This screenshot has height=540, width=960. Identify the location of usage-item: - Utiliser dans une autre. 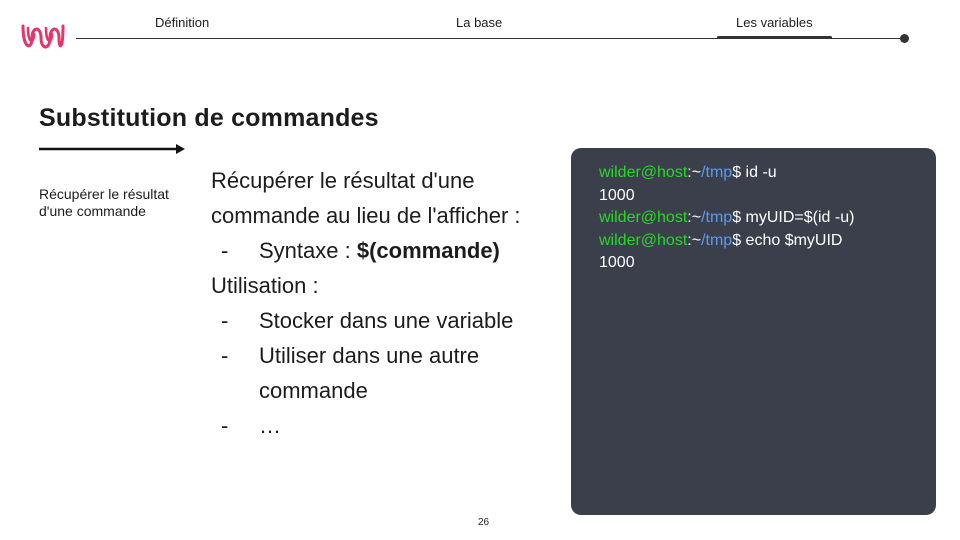
(396, 355).